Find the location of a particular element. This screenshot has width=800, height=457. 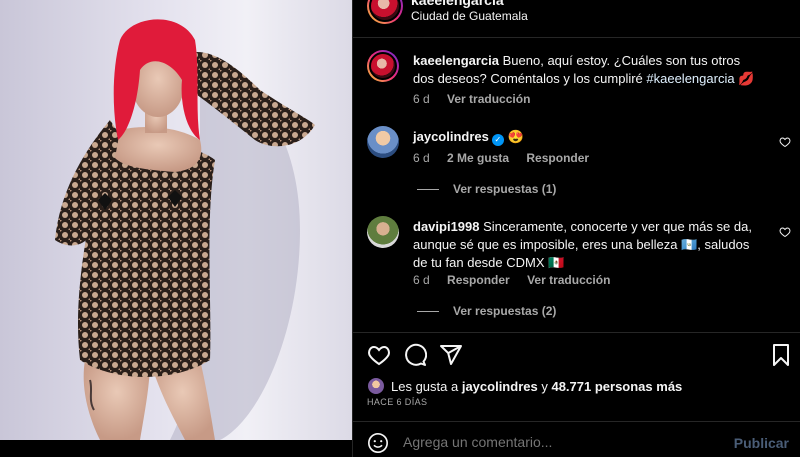

comment-icon is located at coordinates (415, 355).